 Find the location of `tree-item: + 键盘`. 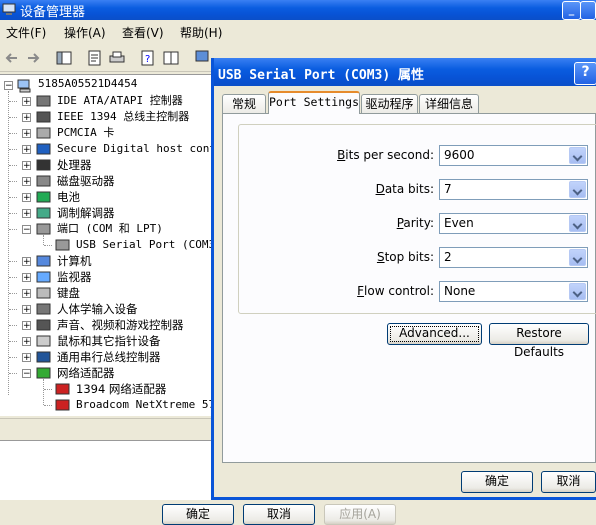

tree-item: + 键盘 is located at coordinates (106, 293).